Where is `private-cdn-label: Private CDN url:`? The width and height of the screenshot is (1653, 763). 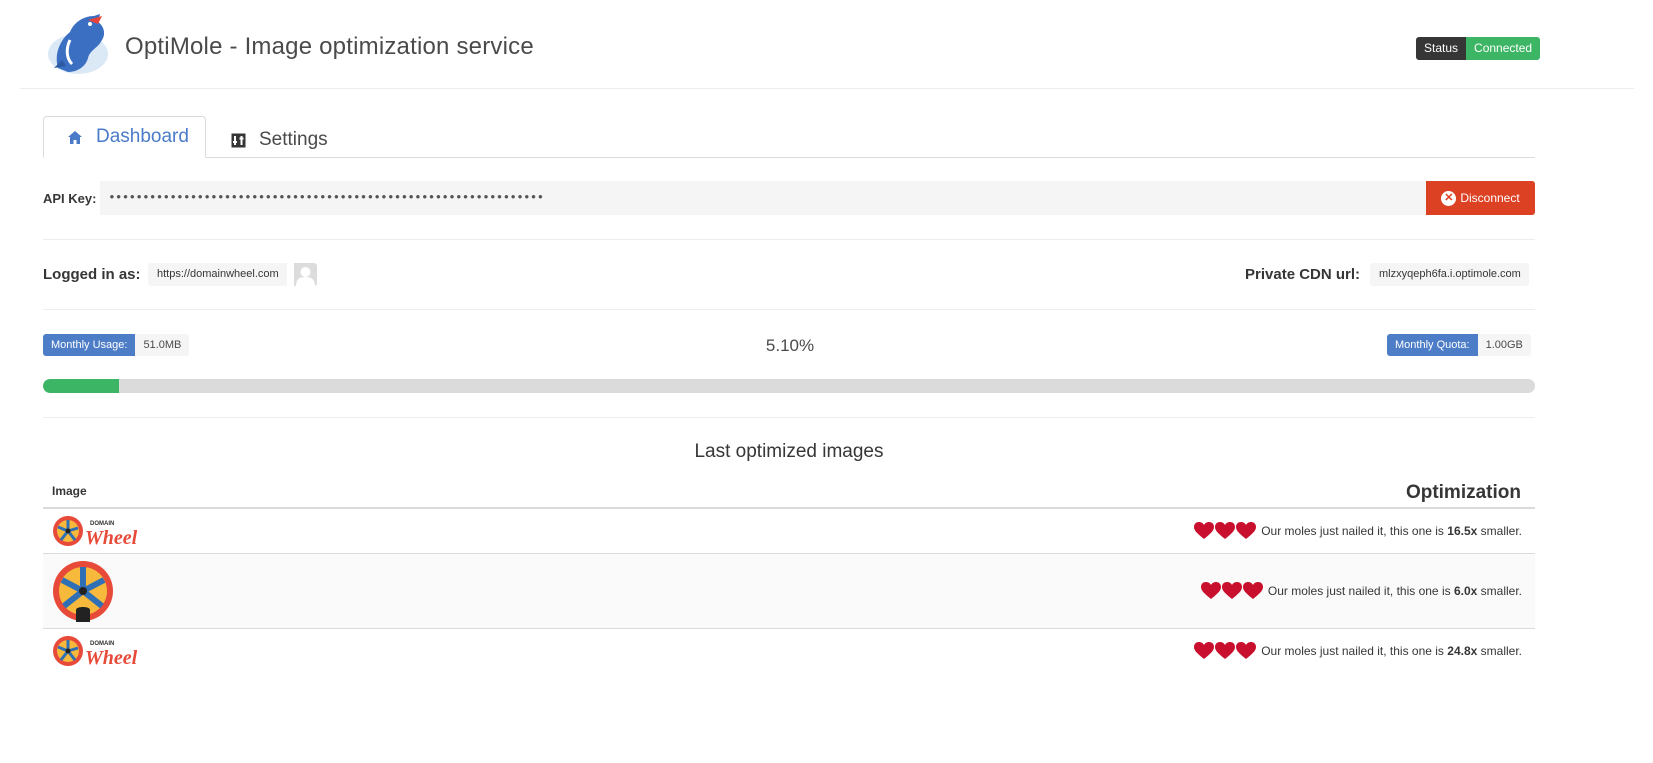
private-cdn-label: Private CDN url: is located at coordinates (1303, 274).